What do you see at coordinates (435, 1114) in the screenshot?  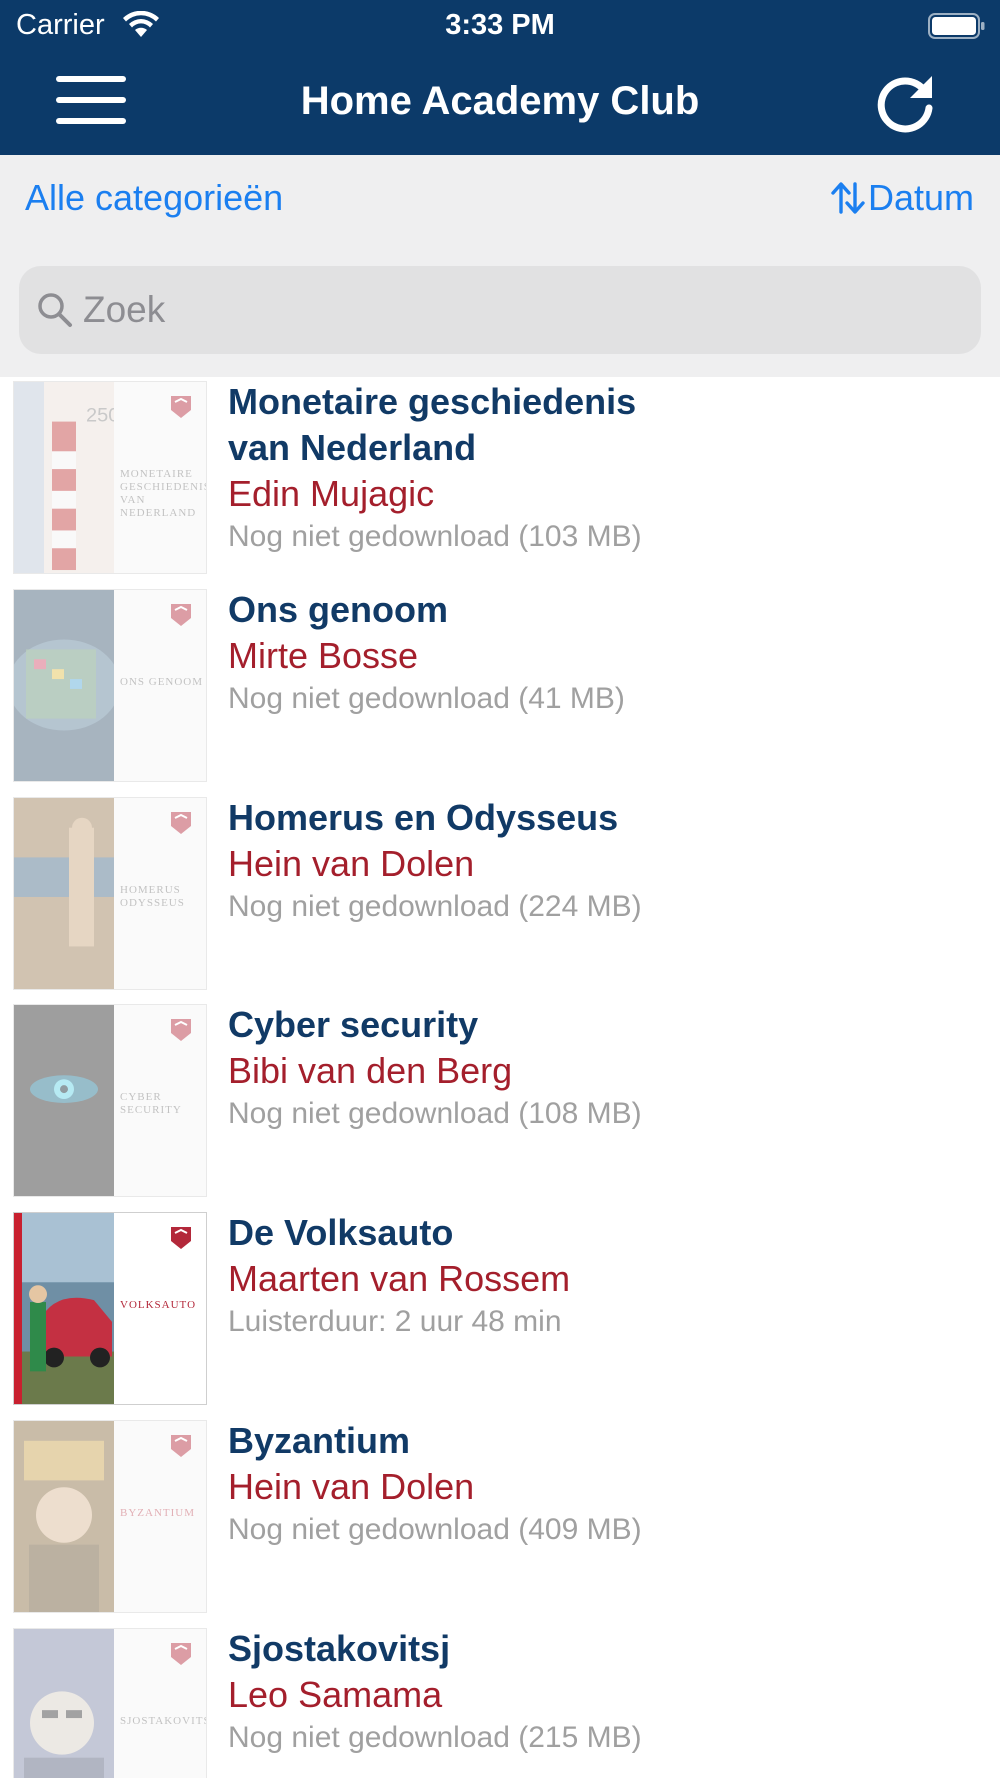 I see `book-status: Nog niet gedownload (108 MB)` at bounding box center [435, 1114].